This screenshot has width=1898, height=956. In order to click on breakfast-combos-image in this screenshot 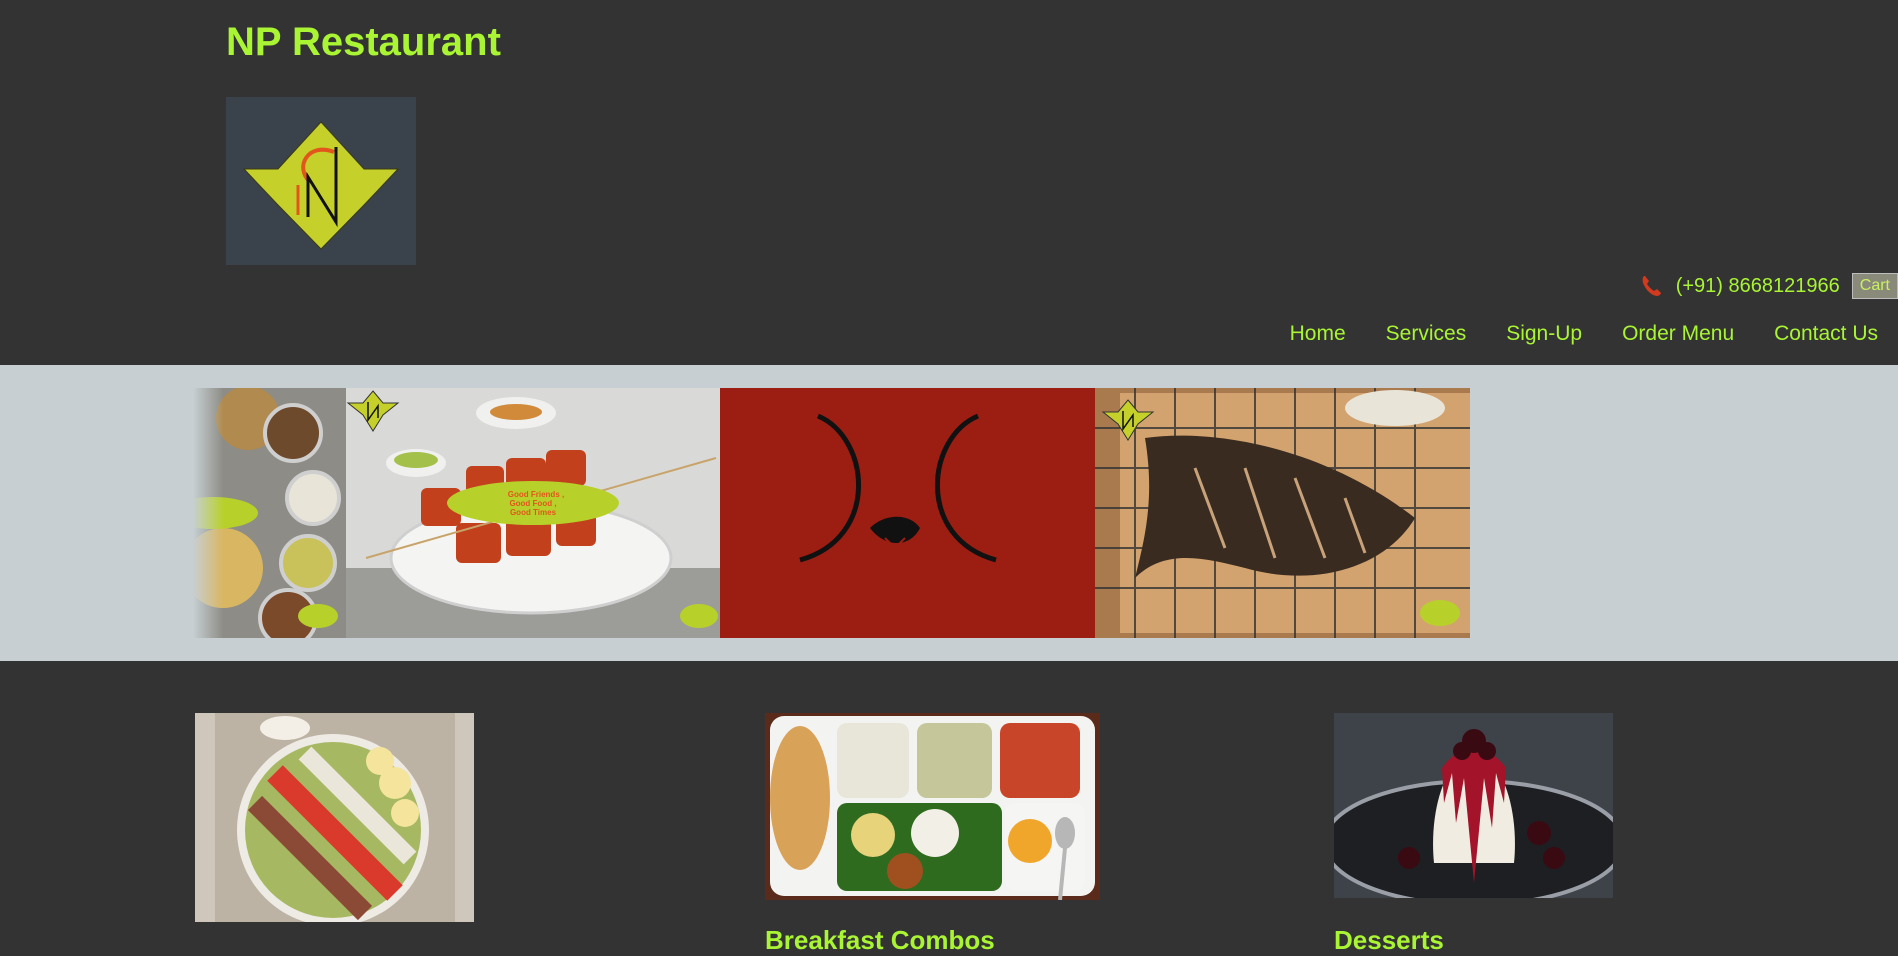, I will do `click(932, 806)`.